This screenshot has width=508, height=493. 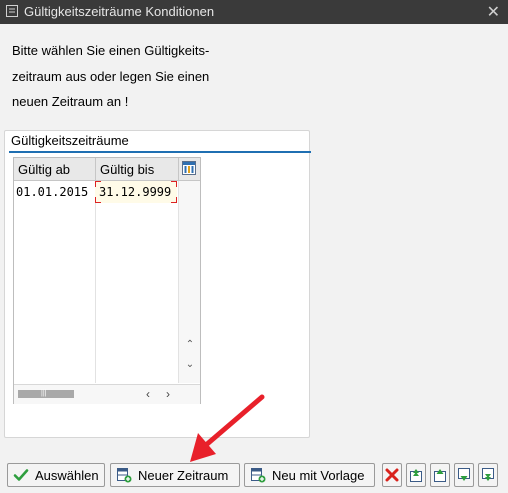 I want to click on instruction-line-2: zeitraum aus oder legen Sie einen, so click(x=111, y=76).